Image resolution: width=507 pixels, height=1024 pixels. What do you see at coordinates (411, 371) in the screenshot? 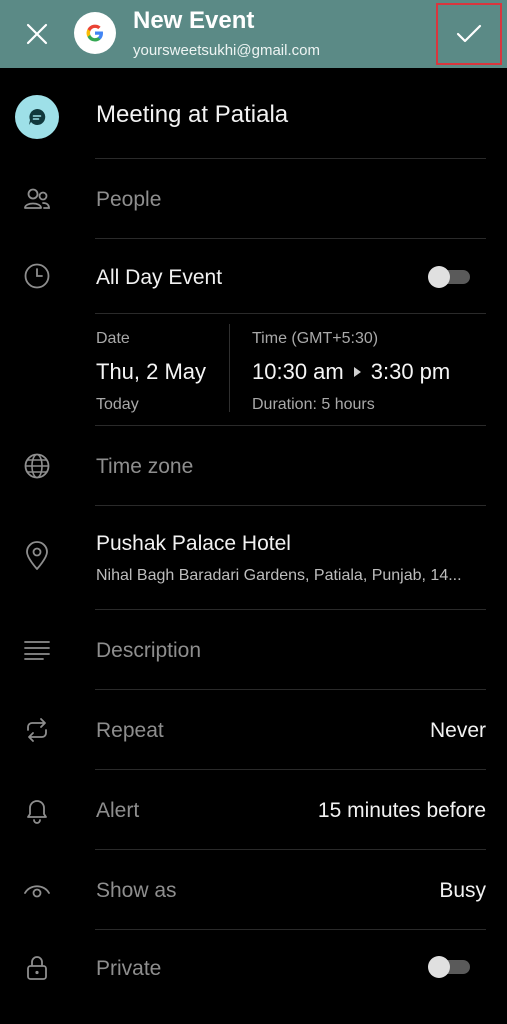
I see `end-time: 3:30 pm` at bounding box center [411, 371].